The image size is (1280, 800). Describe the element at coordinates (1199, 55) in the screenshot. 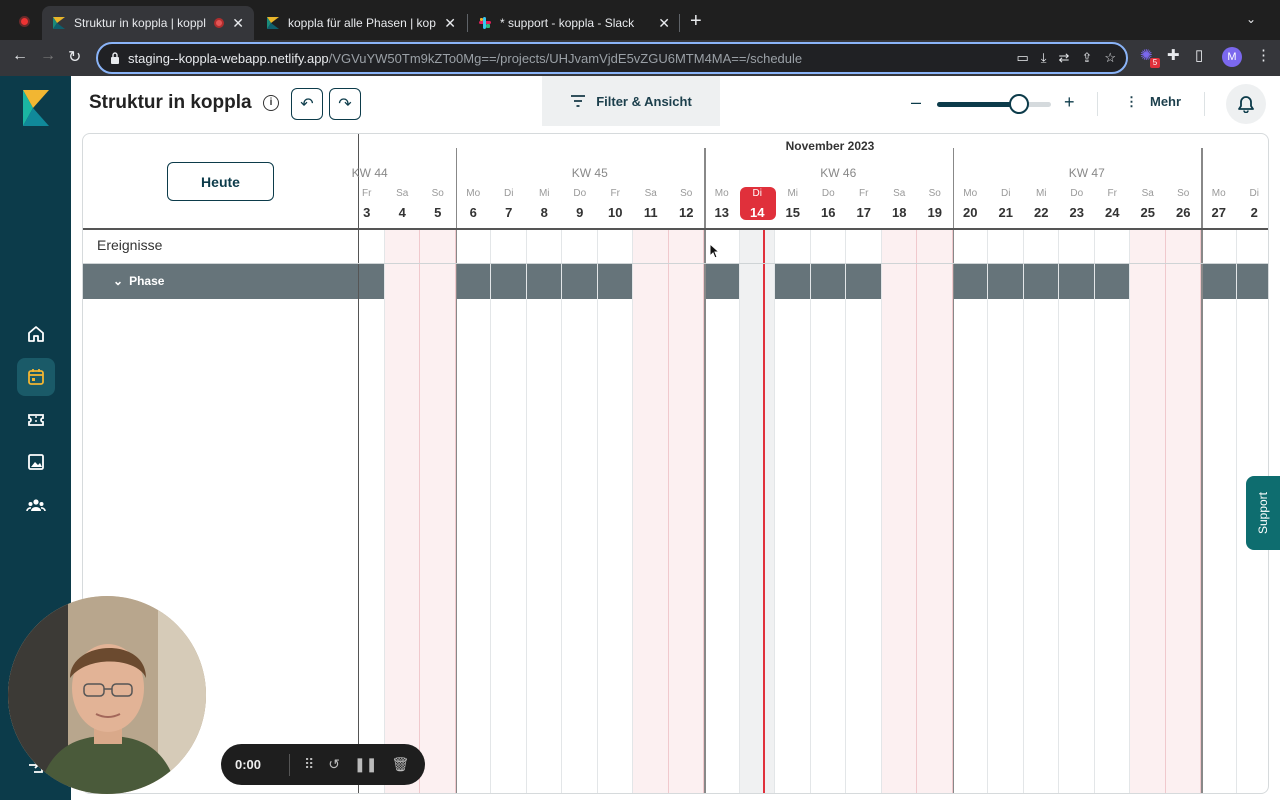

I see `side-panel-icon: ▯` at that location.